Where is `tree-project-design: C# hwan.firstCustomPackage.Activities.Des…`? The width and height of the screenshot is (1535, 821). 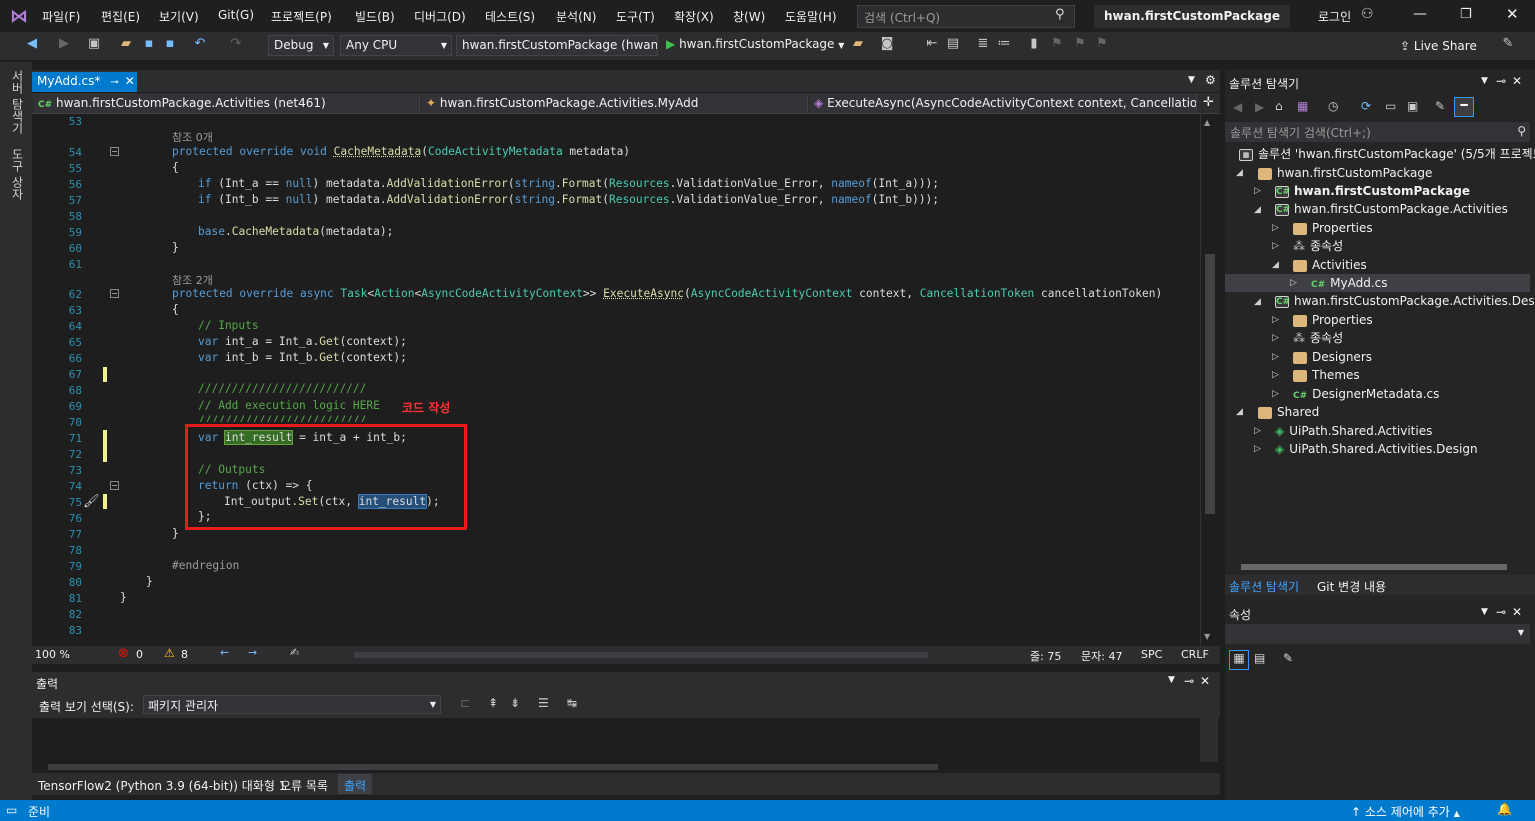
tree-project-design: C# hwan.firstCustomPackage.Activities.Des… is located at coordinates (1405, 301).